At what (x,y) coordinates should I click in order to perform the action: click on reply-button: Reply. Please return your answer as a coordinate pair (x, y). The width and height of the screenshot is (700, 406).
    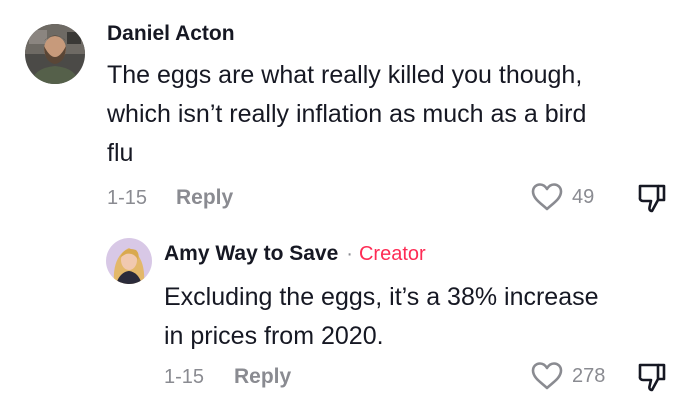
    Looking at the image, I should click on (204, 198).